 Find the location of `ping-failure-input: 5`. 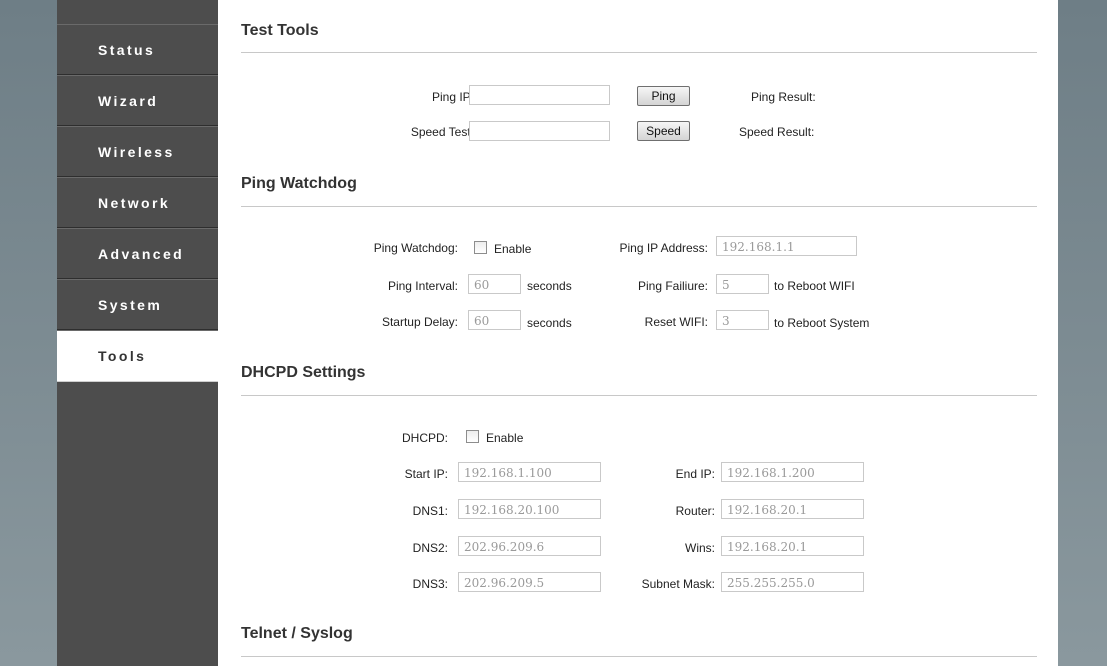

ping-failure-input: 5 is located at coordinates (742, 284).